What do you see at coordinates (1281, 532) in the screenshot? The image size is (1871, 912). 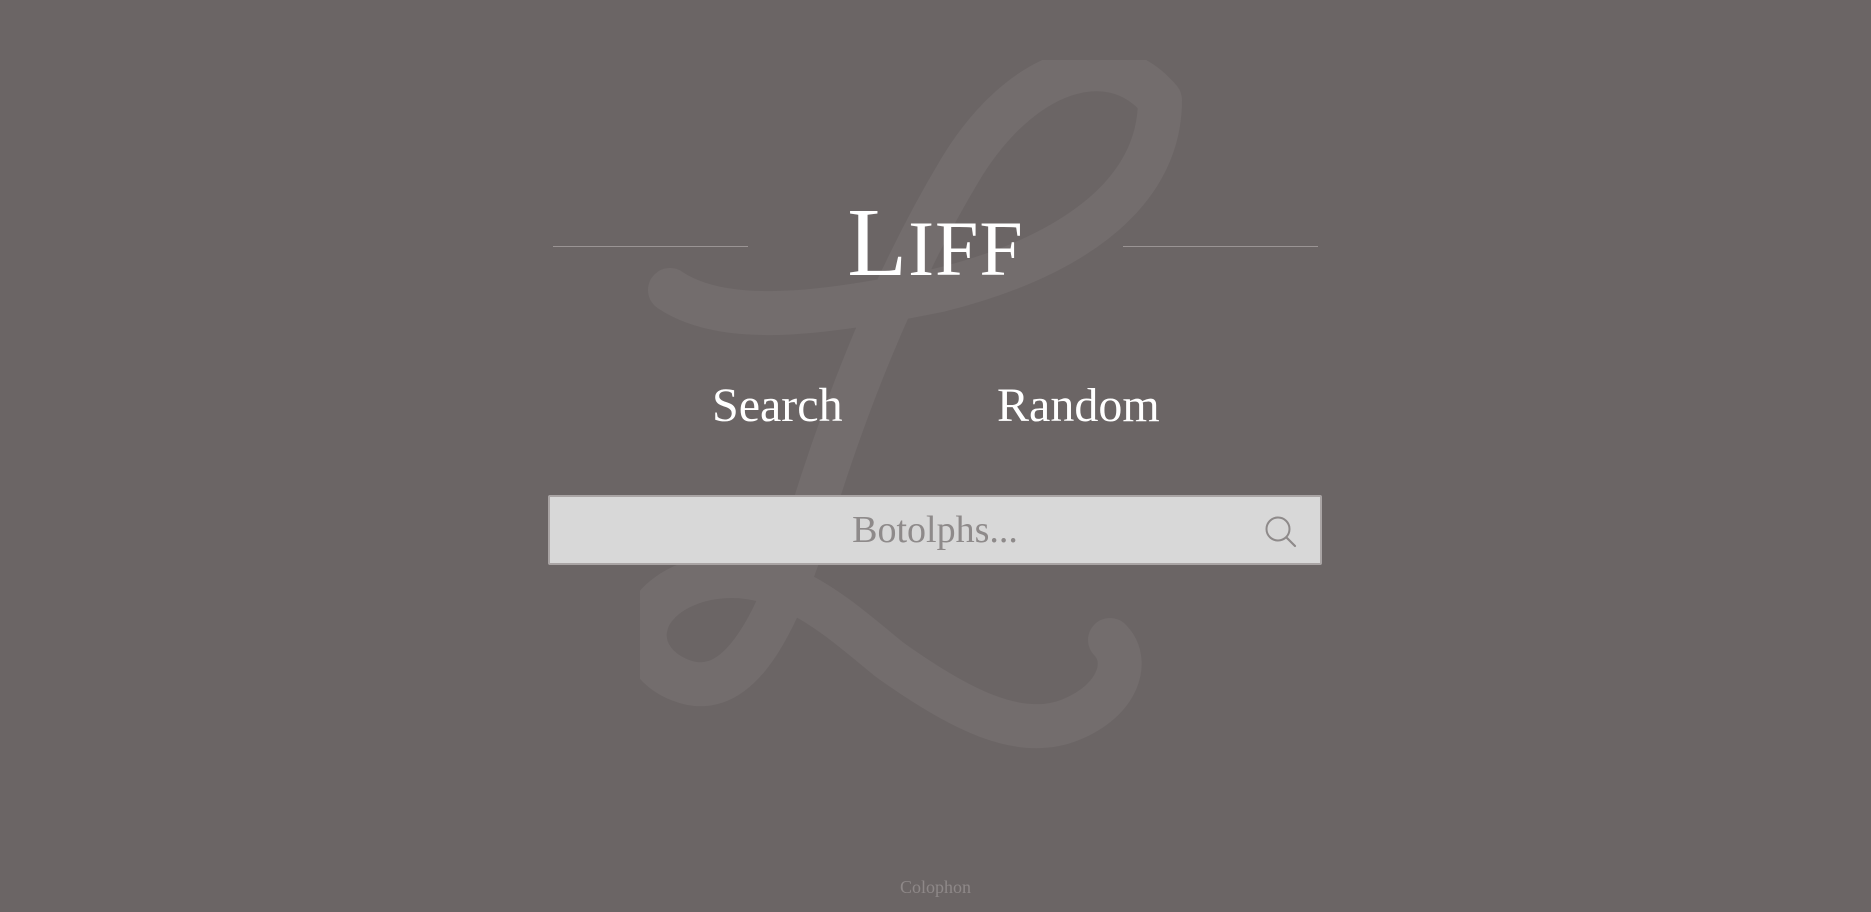 I see `search-icon` at bounding box center [1281, 532].